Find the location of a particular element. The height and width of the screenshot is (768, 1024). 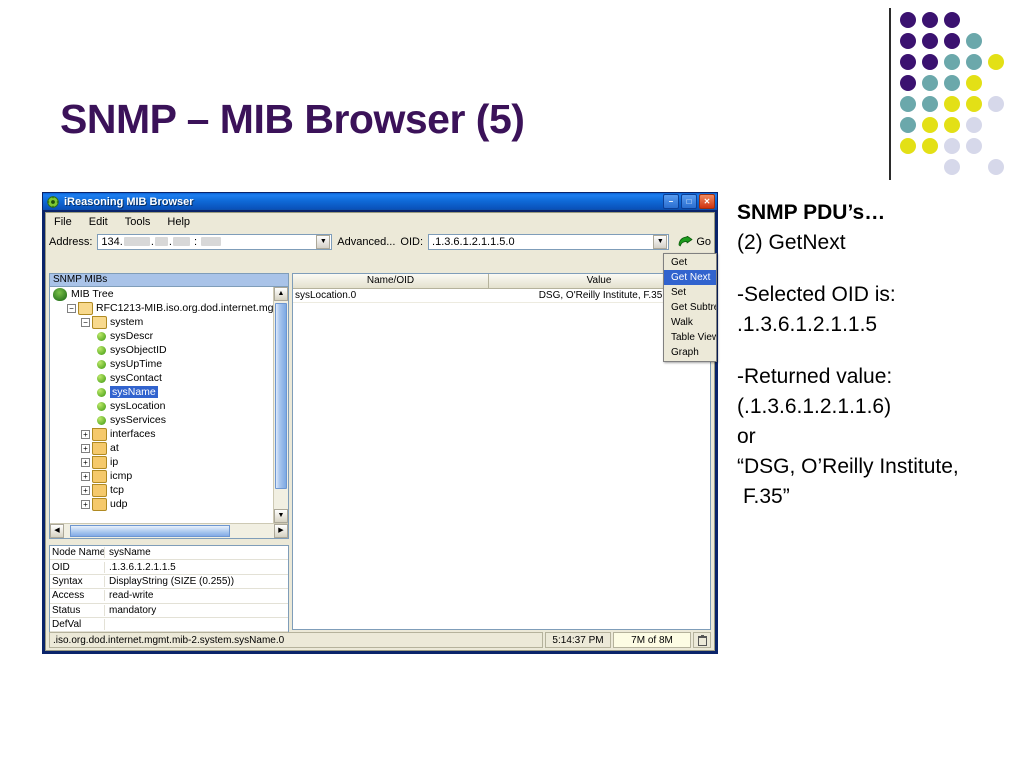

tree-node-label: sysContact is located at coordinates (136, 378).